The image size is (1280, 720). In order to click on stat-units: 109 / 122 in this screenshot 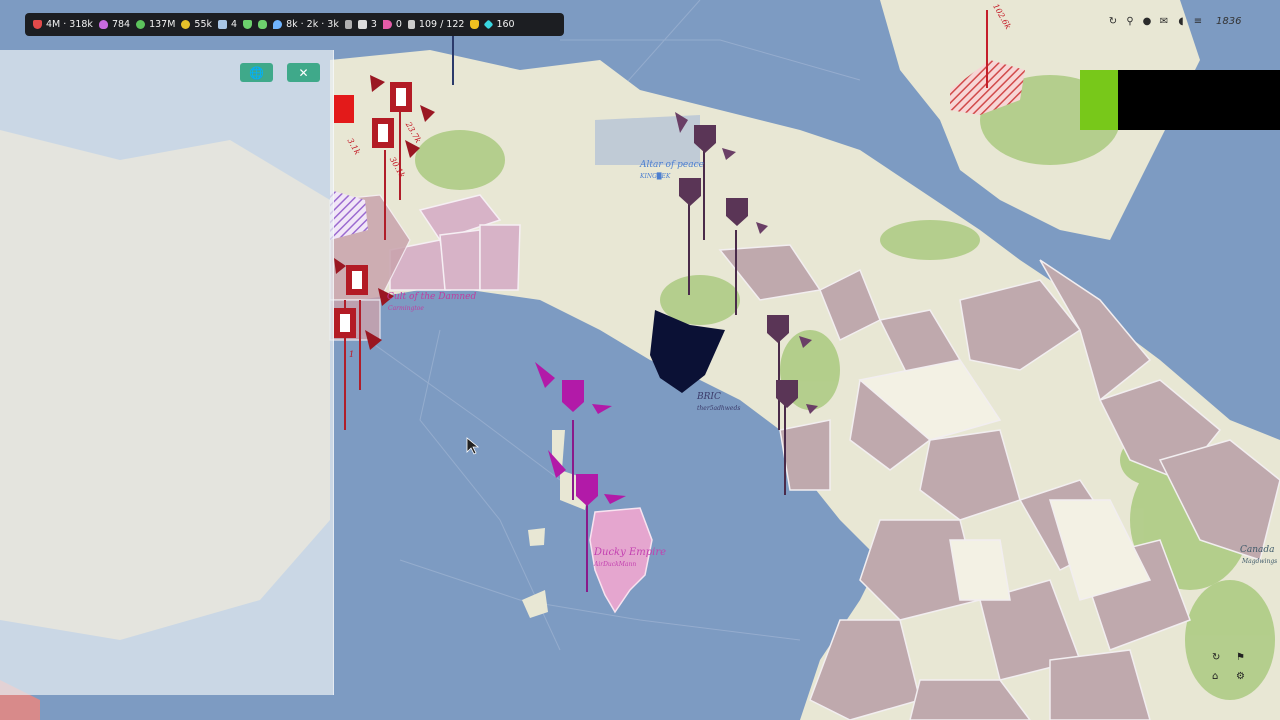, I will do `click(436, 24)`.